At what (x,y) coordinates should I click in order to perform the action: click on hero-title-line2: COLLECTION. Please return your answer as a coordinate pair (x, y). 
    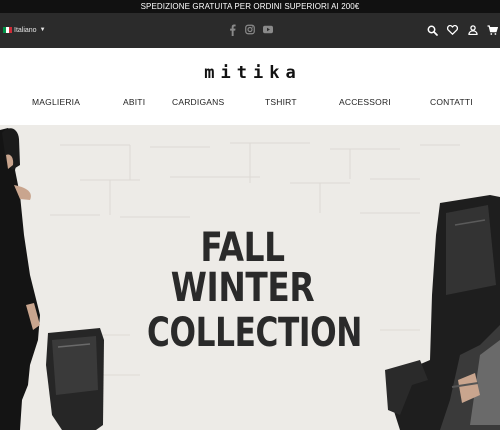
    Looking at the image, I should click on (254, 333).